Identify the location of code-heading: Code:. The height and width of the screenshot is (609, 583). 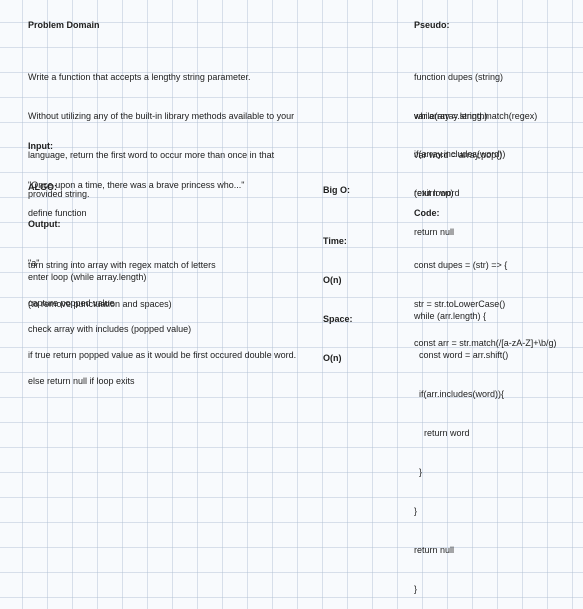
(427, 213).